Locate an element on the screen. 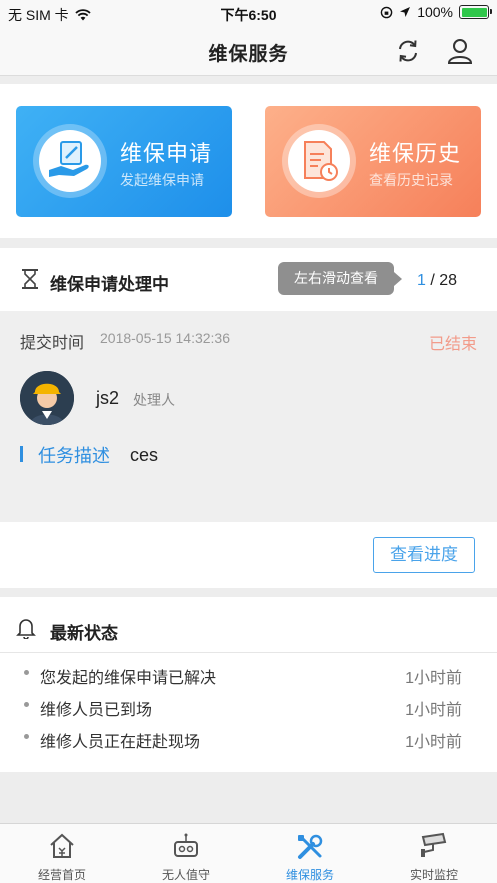 This screenshot has height=883, width=497. task-value: ces is located at coordinates (144, 455).